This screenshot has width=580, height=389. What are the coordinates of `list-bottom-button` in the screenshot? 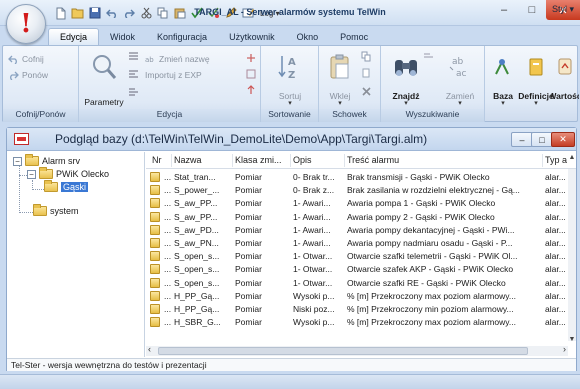 It's located at (133, 91).